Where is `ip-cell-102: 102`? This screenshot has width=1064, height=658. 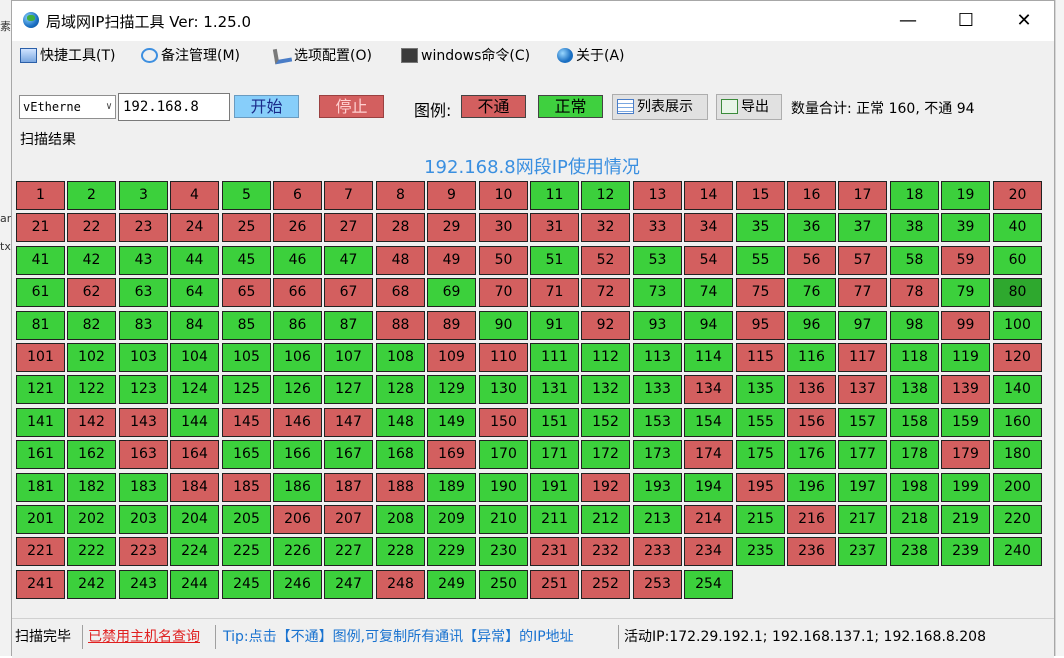 ip-cell-102: 102 is located at coordinates (91, 357).